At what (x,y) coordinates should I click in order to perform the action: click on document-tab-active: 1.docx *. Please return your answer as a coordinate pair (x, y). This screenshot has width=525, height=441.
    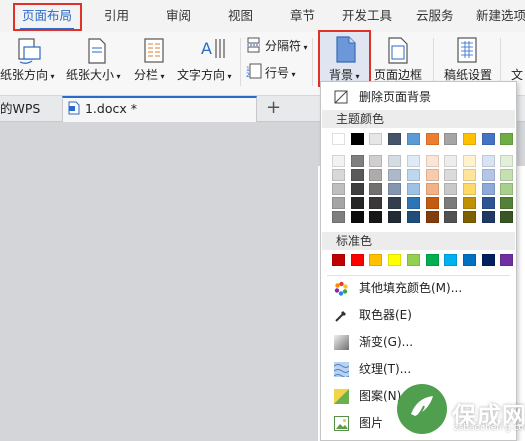
    Looking at the image, I should click on (159, 109).